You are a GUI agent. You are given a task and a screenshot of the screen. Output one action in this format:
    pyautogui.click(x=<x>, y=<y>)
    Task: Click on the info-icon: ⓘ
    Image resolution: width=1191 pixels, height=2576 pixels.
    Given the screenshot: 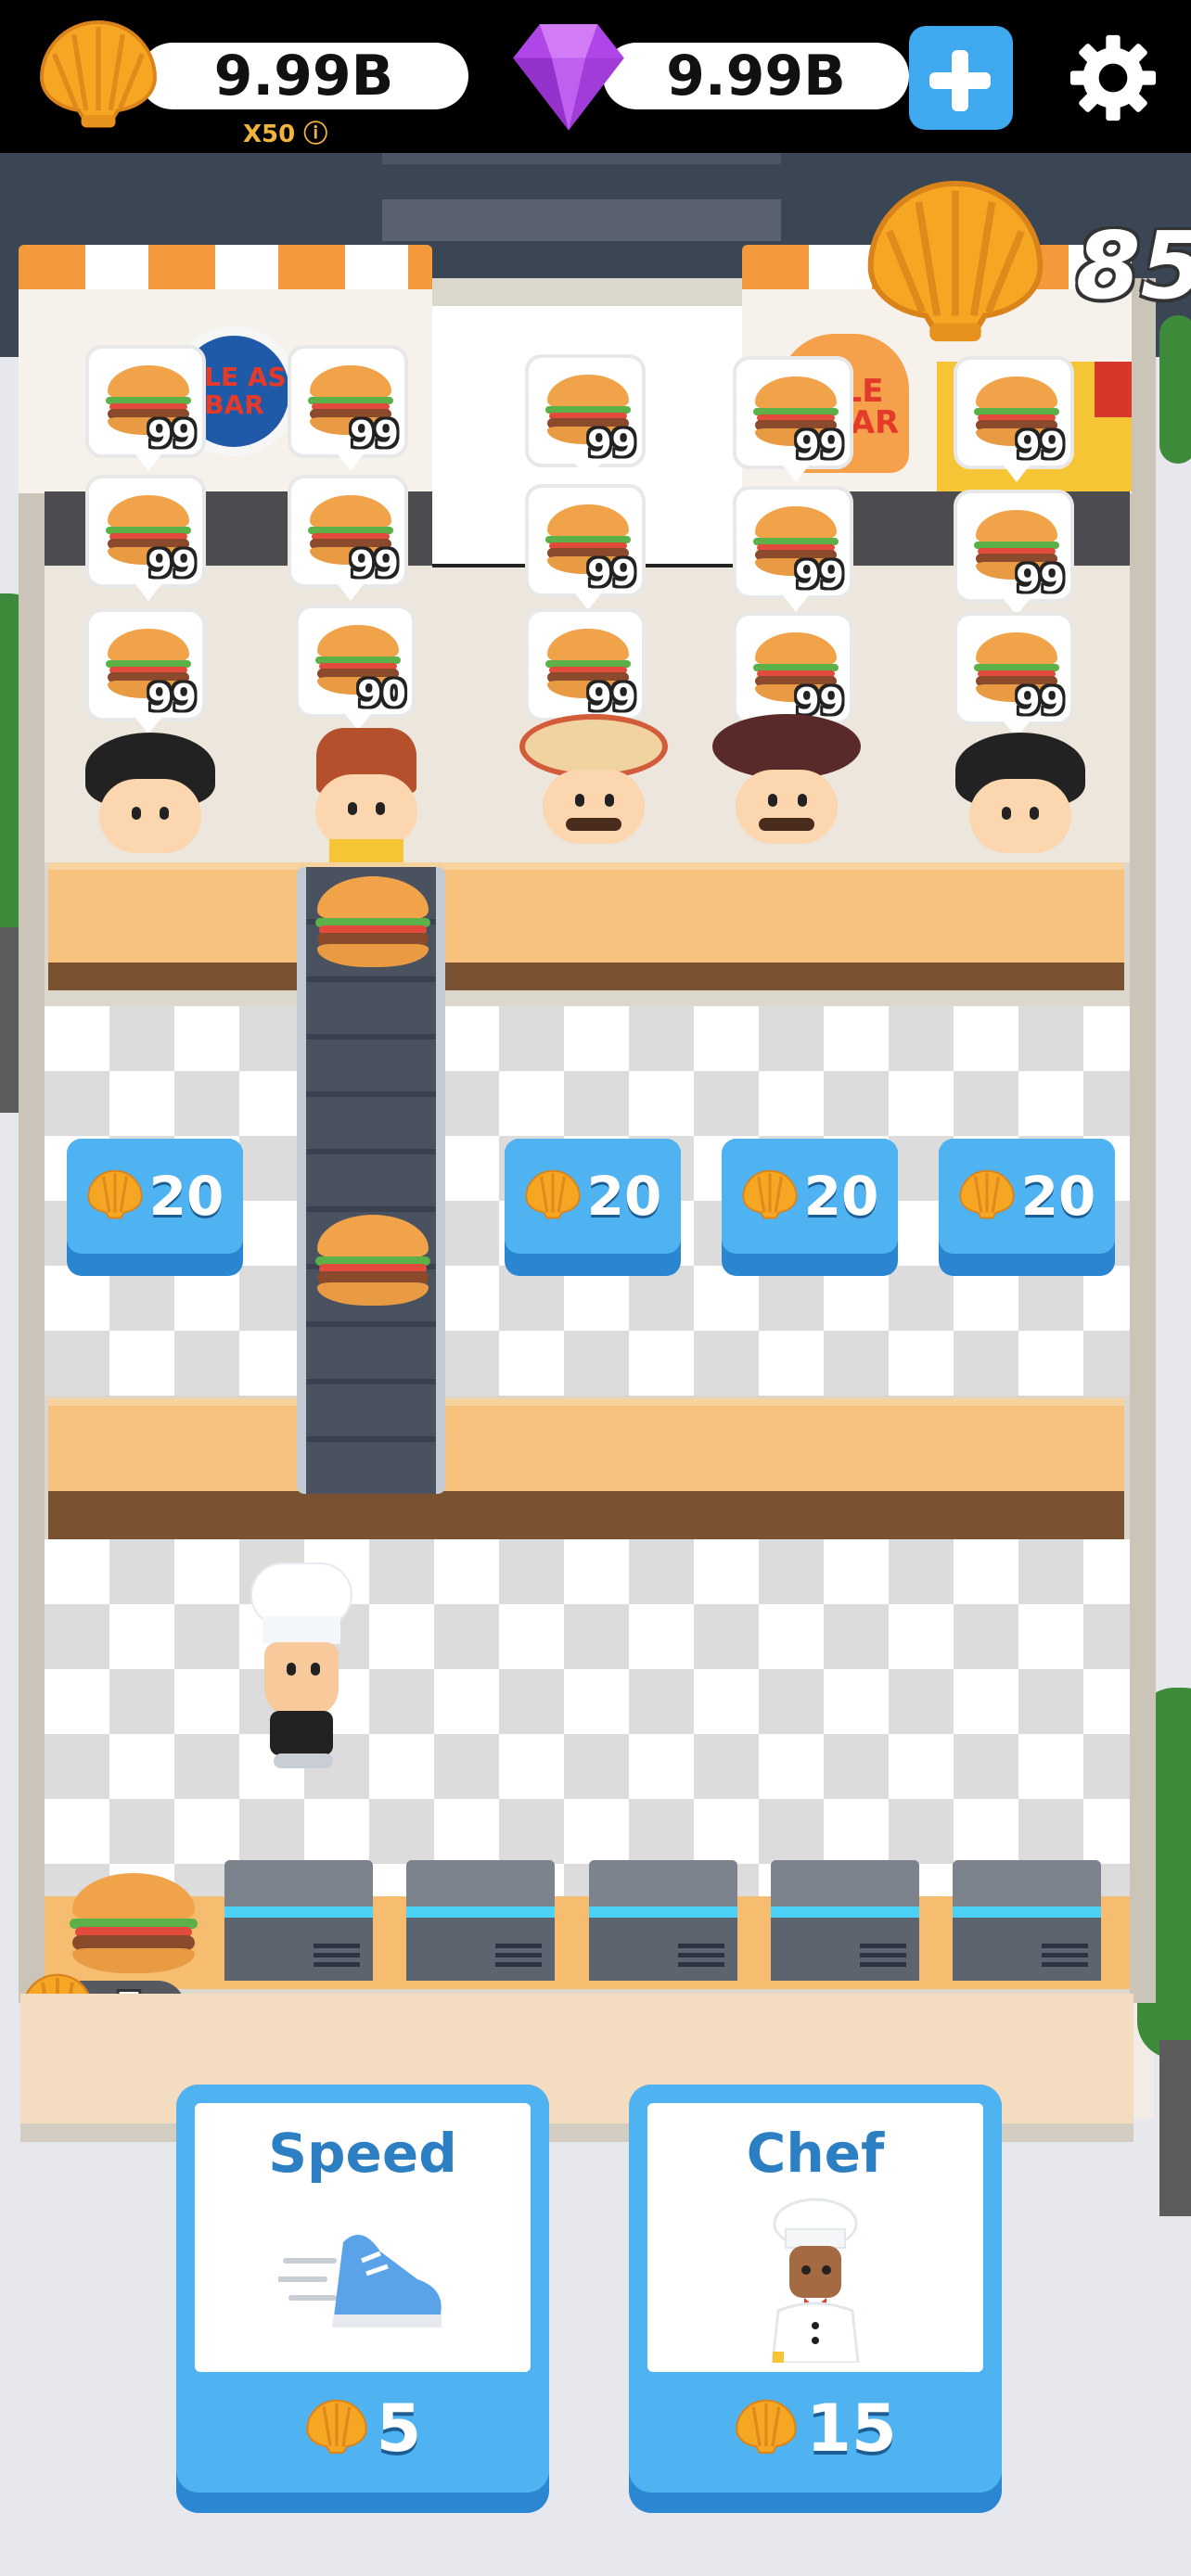 What is the action you would take?
    pyautogui.click(x=315, y=134)
    